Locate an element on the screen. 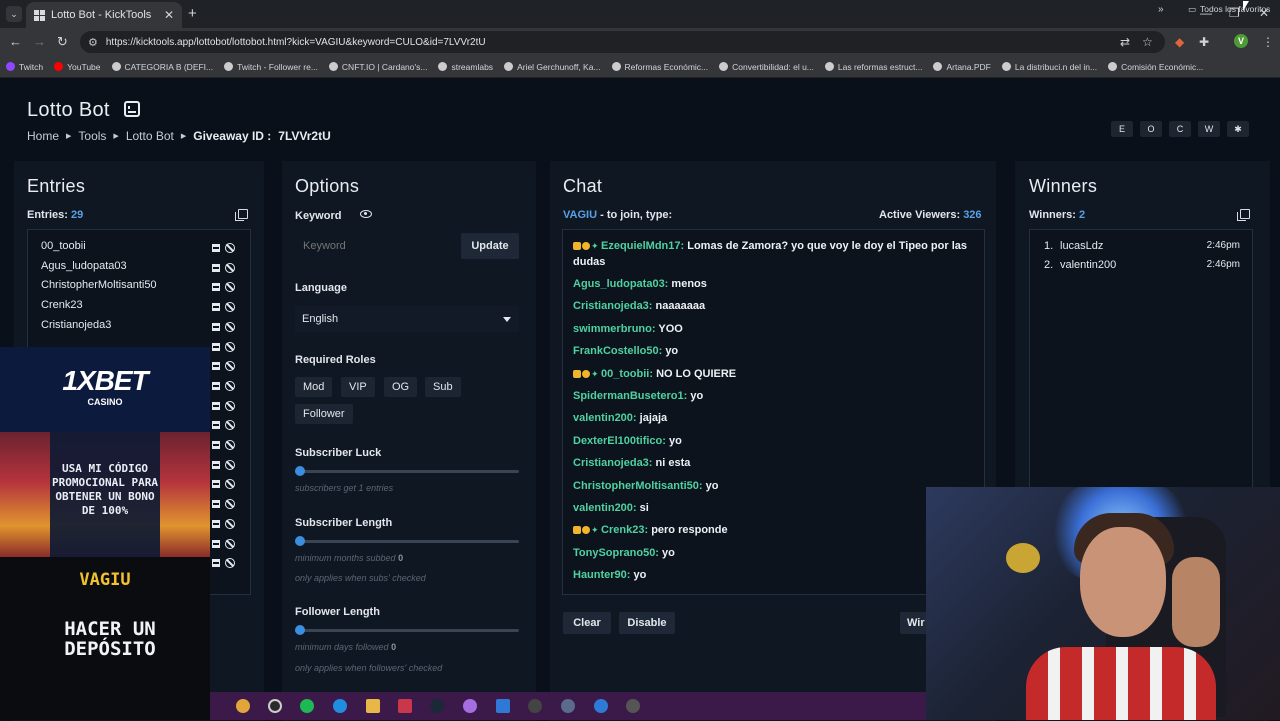 Image resolution: width=1280 pixels, height=721 pixels. role-follower-button: Follower is located at coordinates (324, 414).